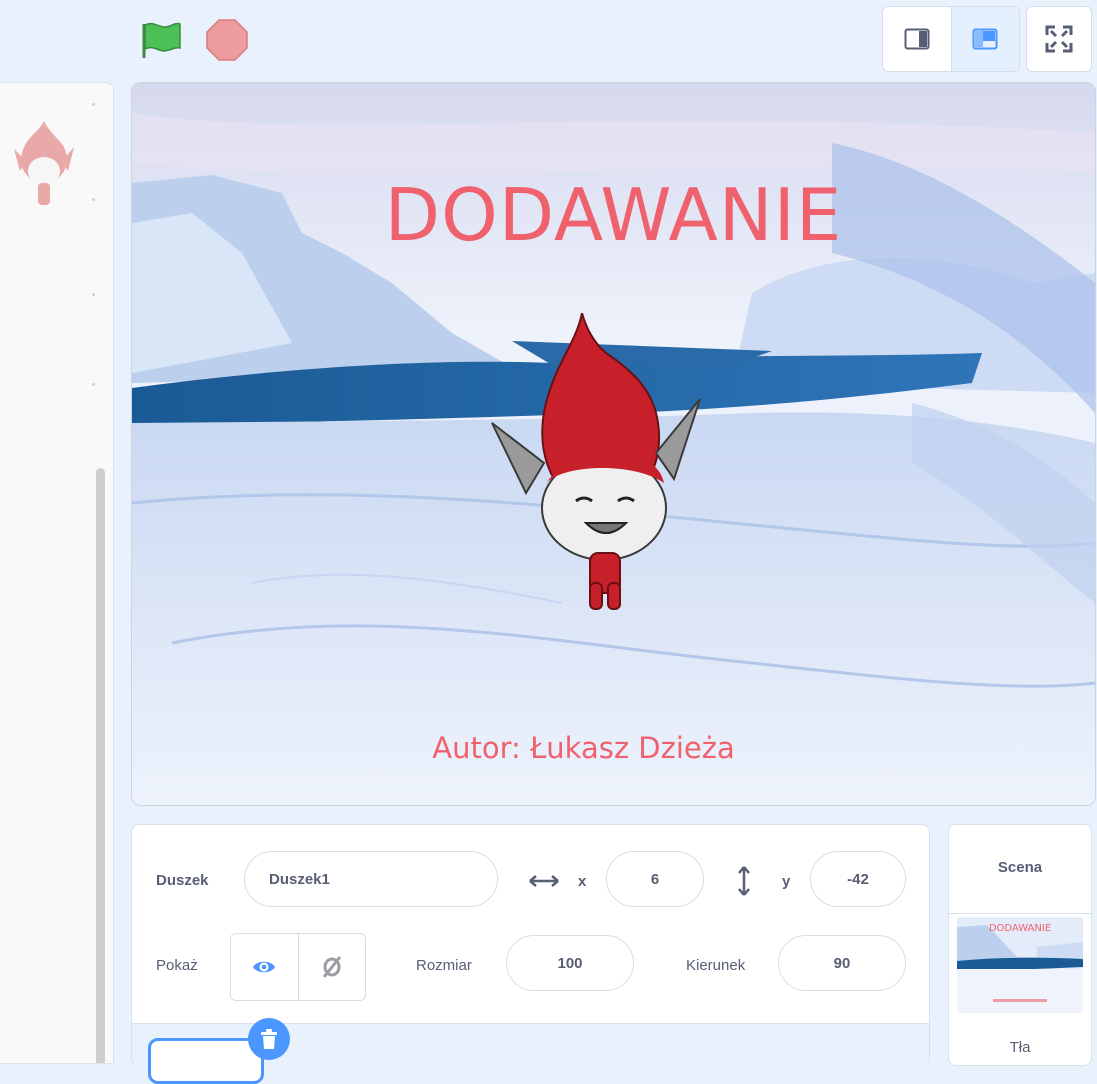 The height and width of the screenshot is (1084, 1097). Describe the element at coordinates (162, 40) in the screenshot. I see `green-flag-icon` at that location.